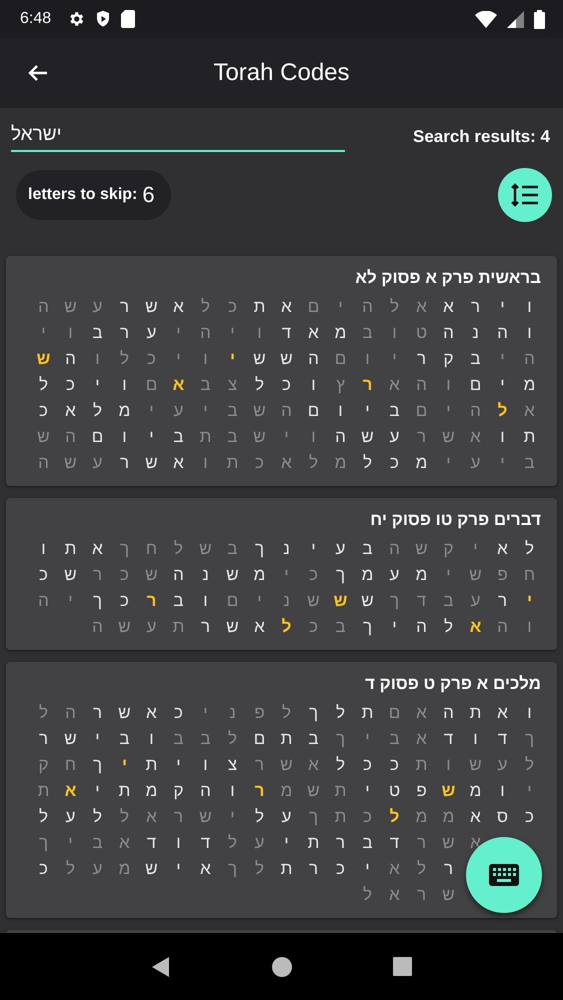 Image resolution: width=563 pixels, height=1000 pixels. What do you see at coordinates (281, 574) in the screenshot?
I see `result-card: דברים פרק טו פסוק יח ל א י ק ש ה ב ע י נ ך ב ש ל ח ך א ת ו ח פ ש י מ ע מ ך כ י מ ש נ ה ש כ ר ש כ י ר ע ב ד ך ש ש ש נ י ם ו ב ר כ ך י ה ו ה א ל ה י ך ב כ ל א ש ר ת ע ש ה` at bounding box center [281, 574].